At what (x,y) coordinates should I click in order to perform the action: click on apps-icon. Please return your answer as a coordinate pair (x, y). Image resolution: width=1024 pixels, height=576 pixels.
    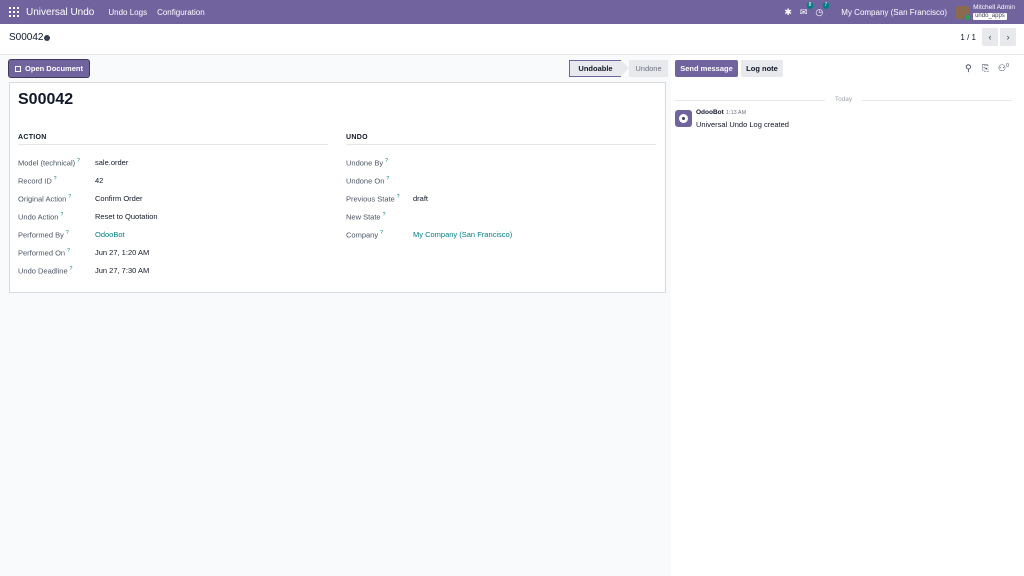
    Looking at the image, I should click on (14, 12).